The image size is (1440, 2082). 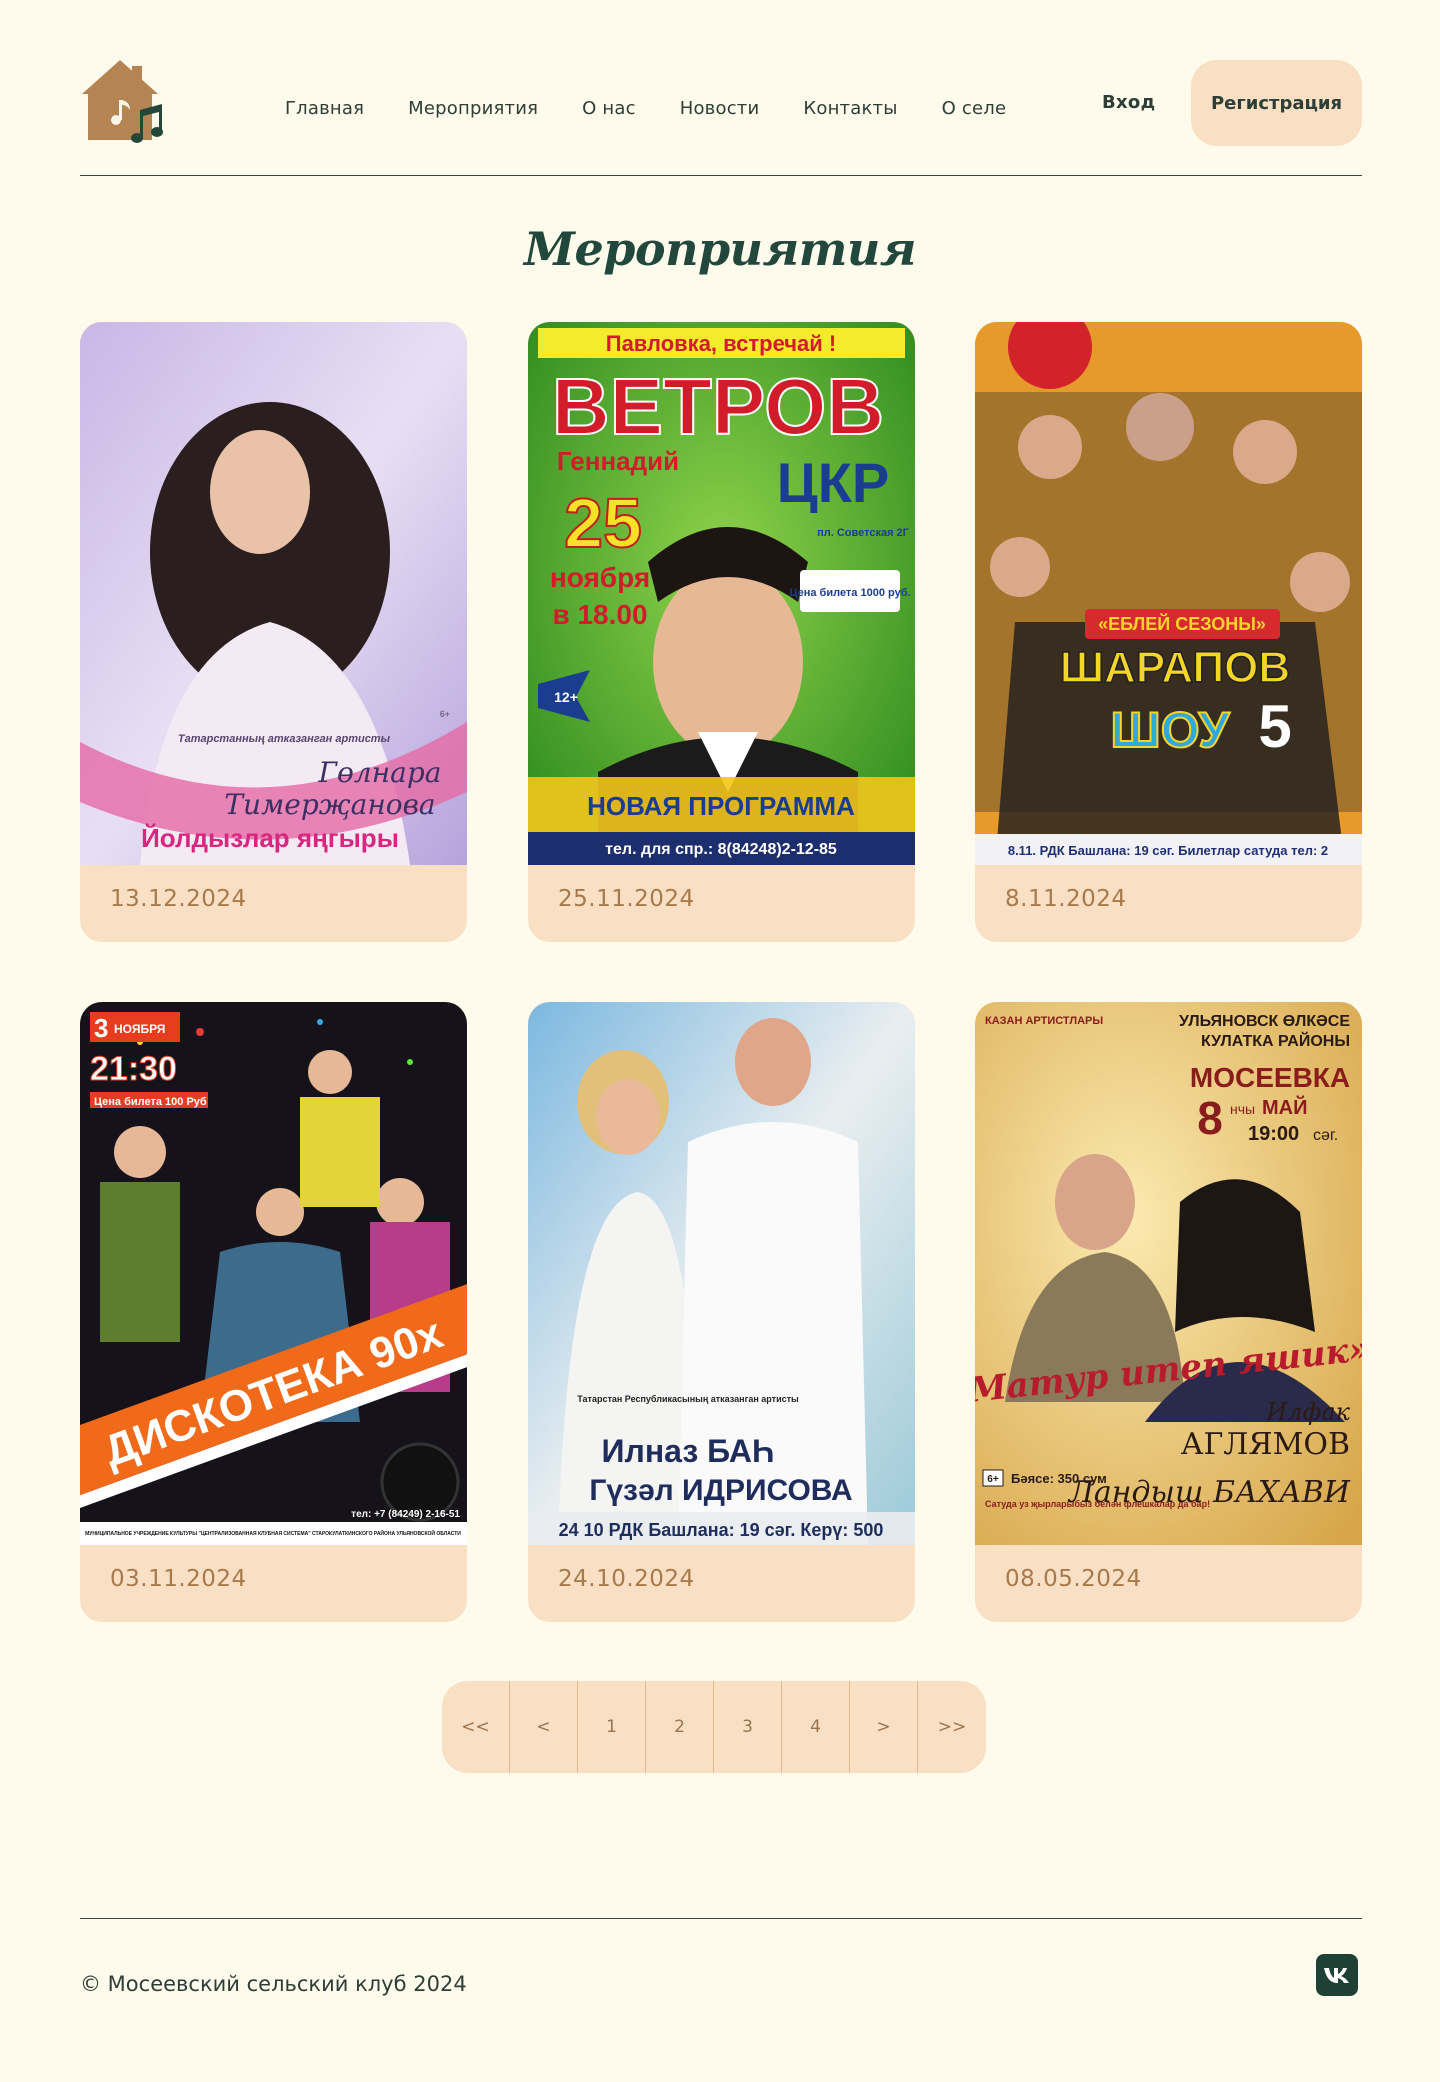 What do you see at coordinates (599, 614) in the screenshot?
I see `poster-time: в 18.00` at bounding box center [599, 614].